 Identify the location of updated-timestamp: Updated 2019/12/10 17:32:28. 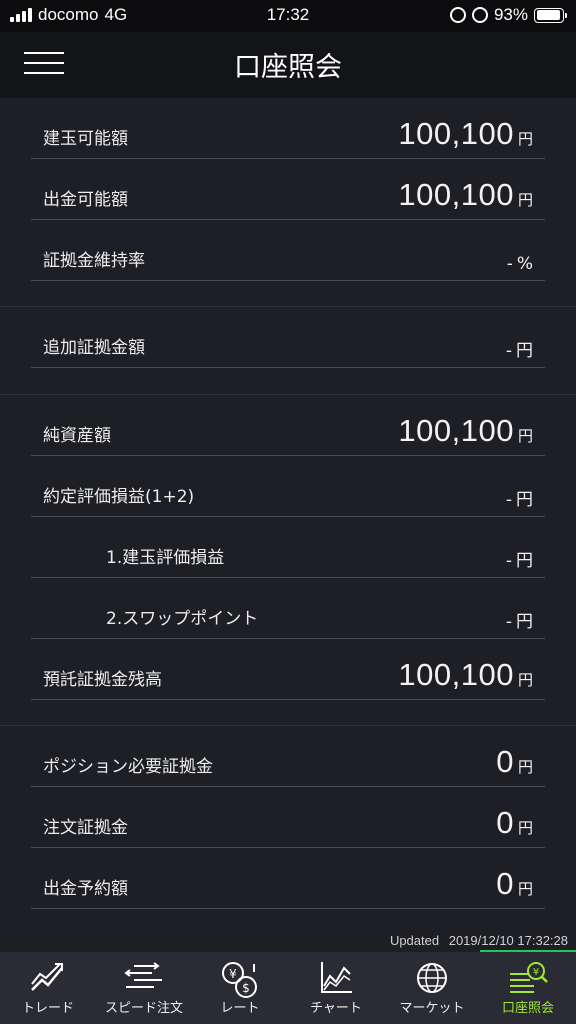
(479, 940).